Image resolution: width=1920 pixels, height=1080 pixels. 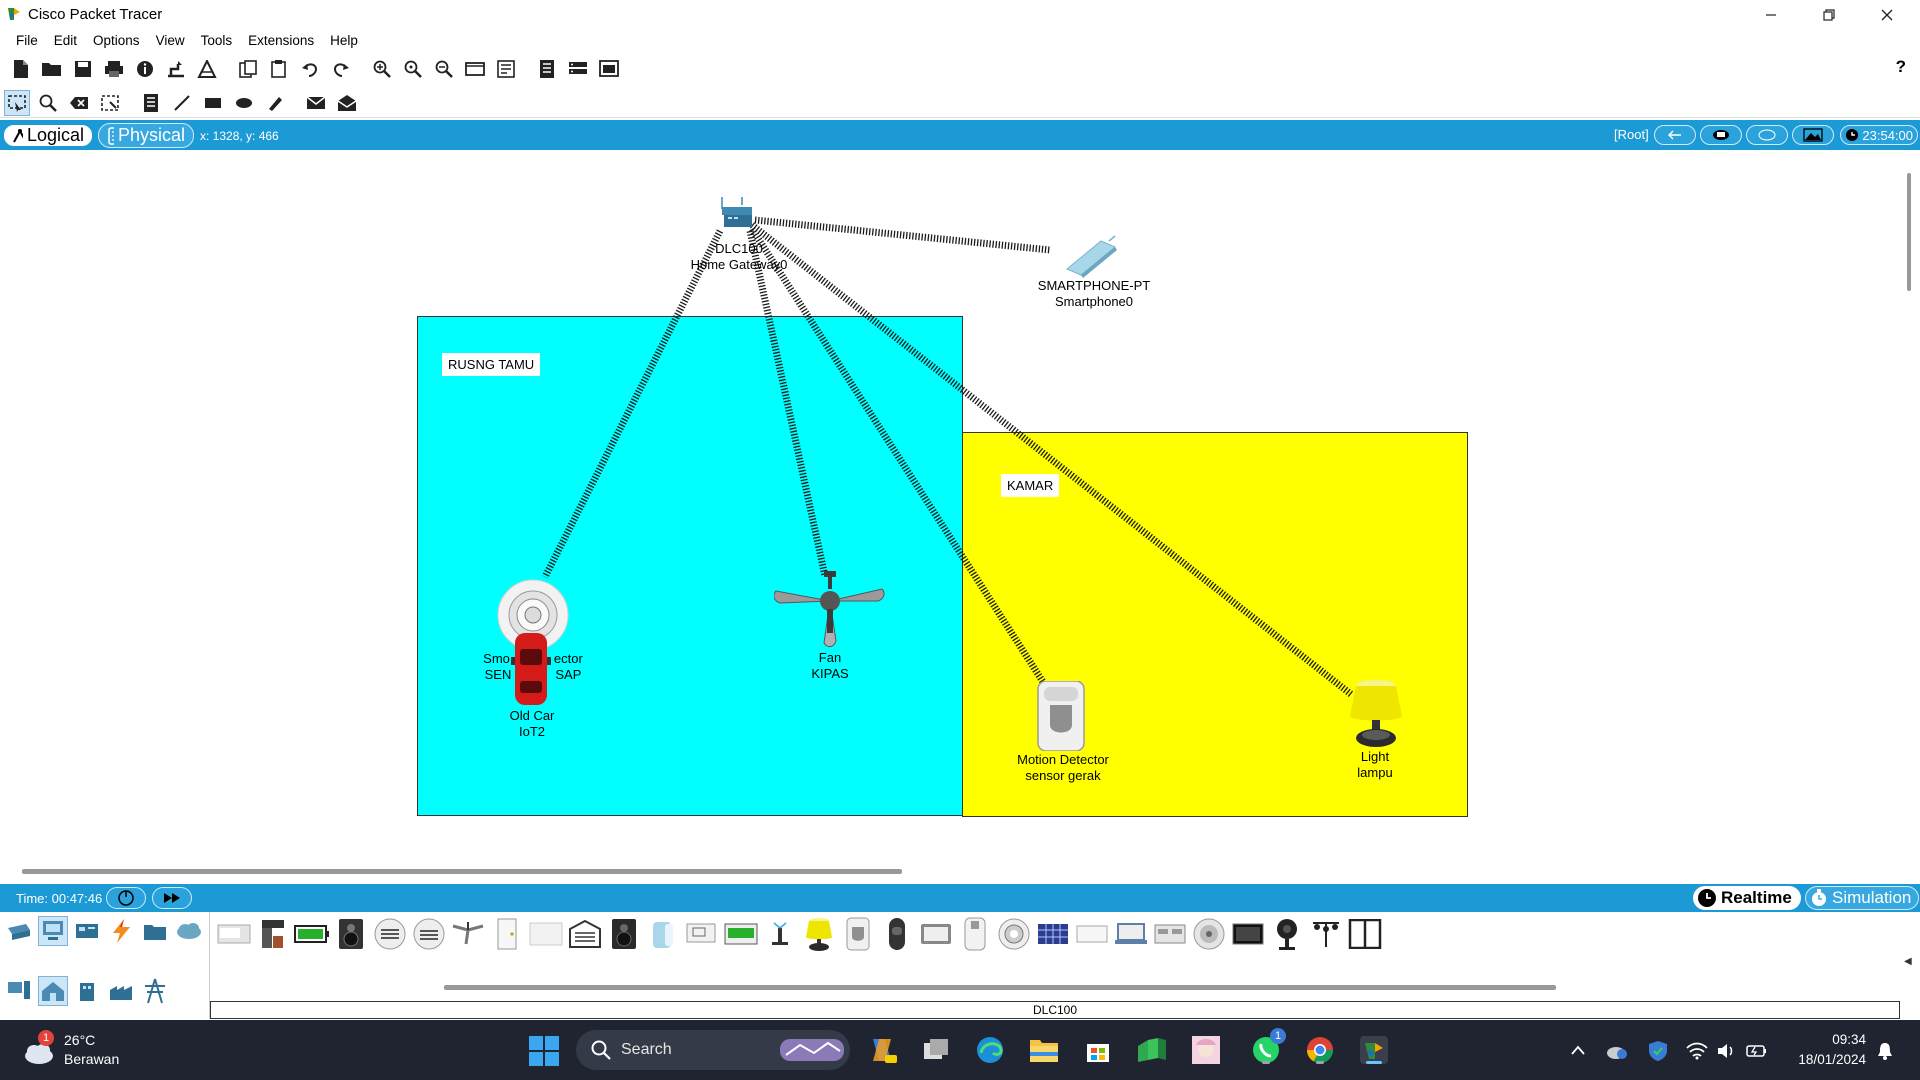 I want to click on category-connections, so click(x=121, y=931).